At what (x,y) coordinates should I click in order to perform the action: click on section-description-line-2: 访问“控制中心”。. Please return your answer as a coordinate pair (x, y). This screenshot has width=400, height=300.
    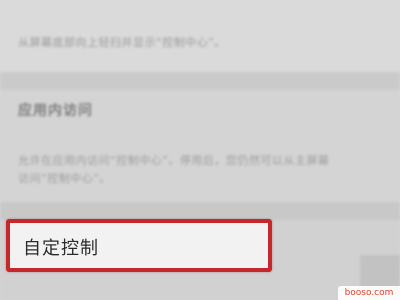
    Looking at the image, I should click on (64, 178).